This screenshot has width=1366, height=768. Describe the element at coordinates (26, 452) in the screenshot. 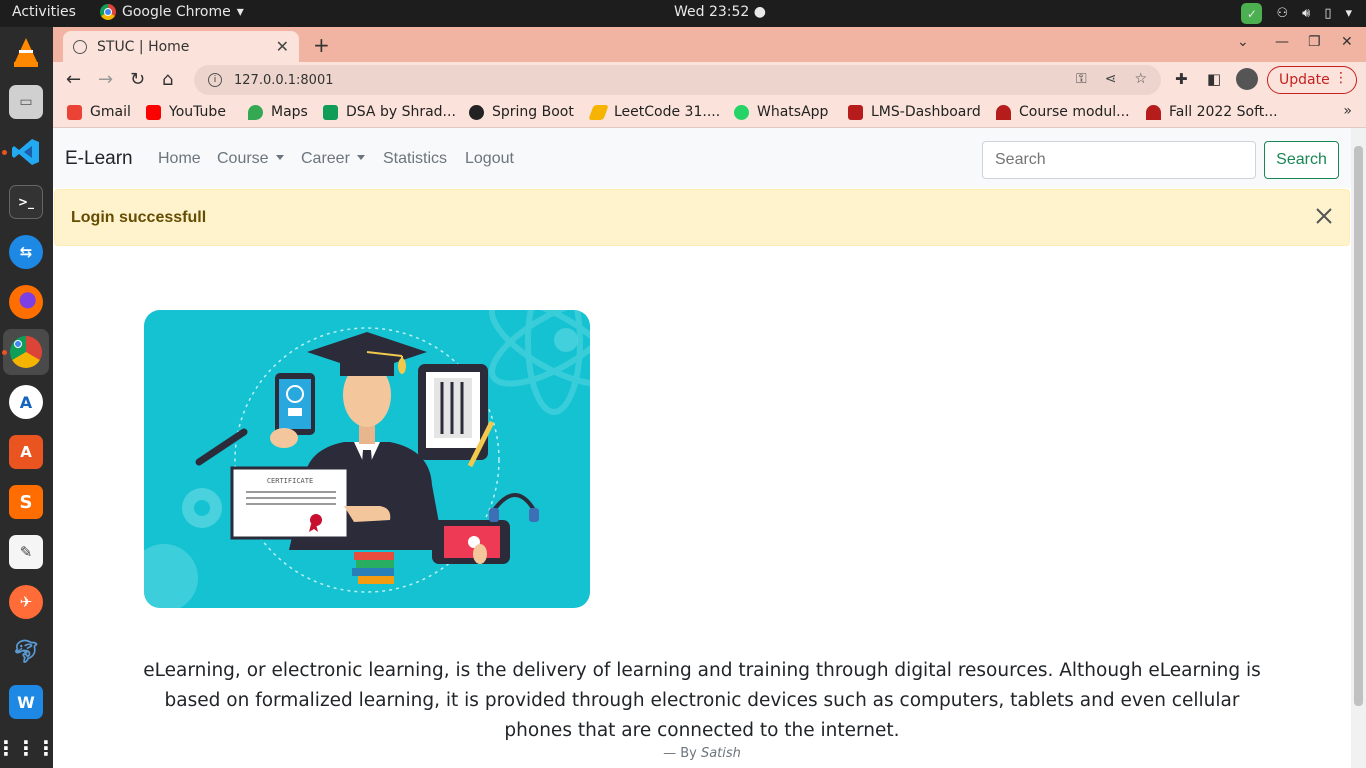

I see `software-center-icon: A` at that location.